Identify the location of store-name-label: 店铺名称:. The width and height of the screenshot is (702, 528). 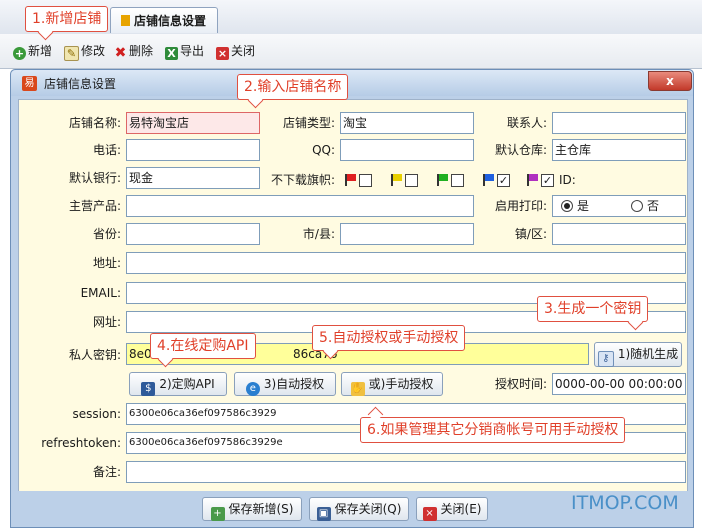
(94, 123).